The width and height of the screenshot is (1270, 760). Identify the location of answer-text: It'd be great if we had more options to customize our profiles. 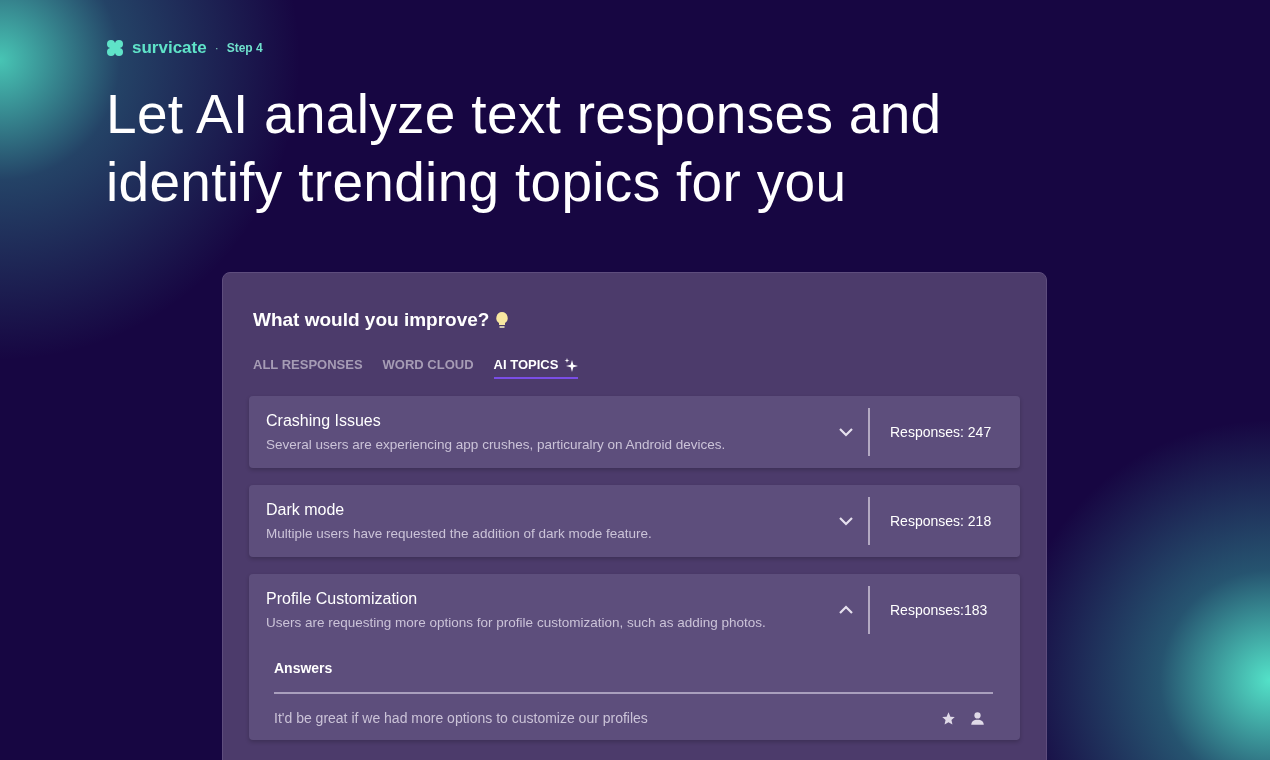
(461, 718).